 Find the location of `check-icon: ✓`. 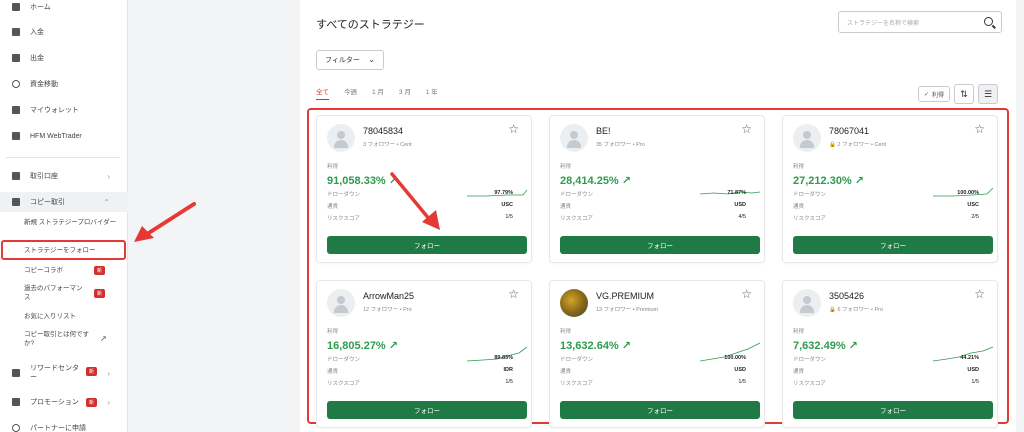

check-icon: ✓ is located at coordinates (927, 94).